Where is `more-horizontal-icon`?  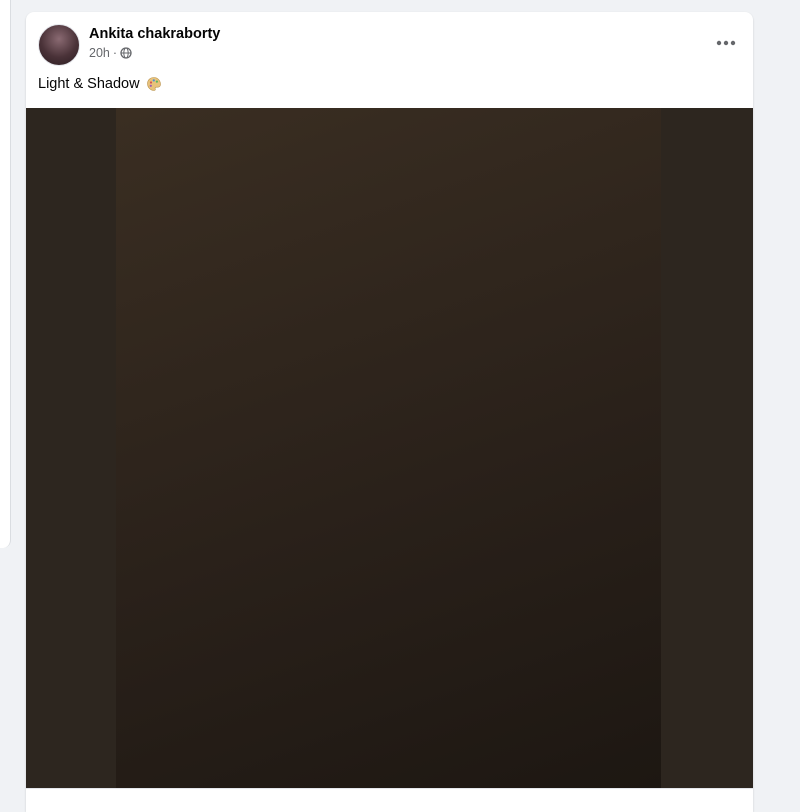
more-horizontal-icon is located at coordinates (726, 42).